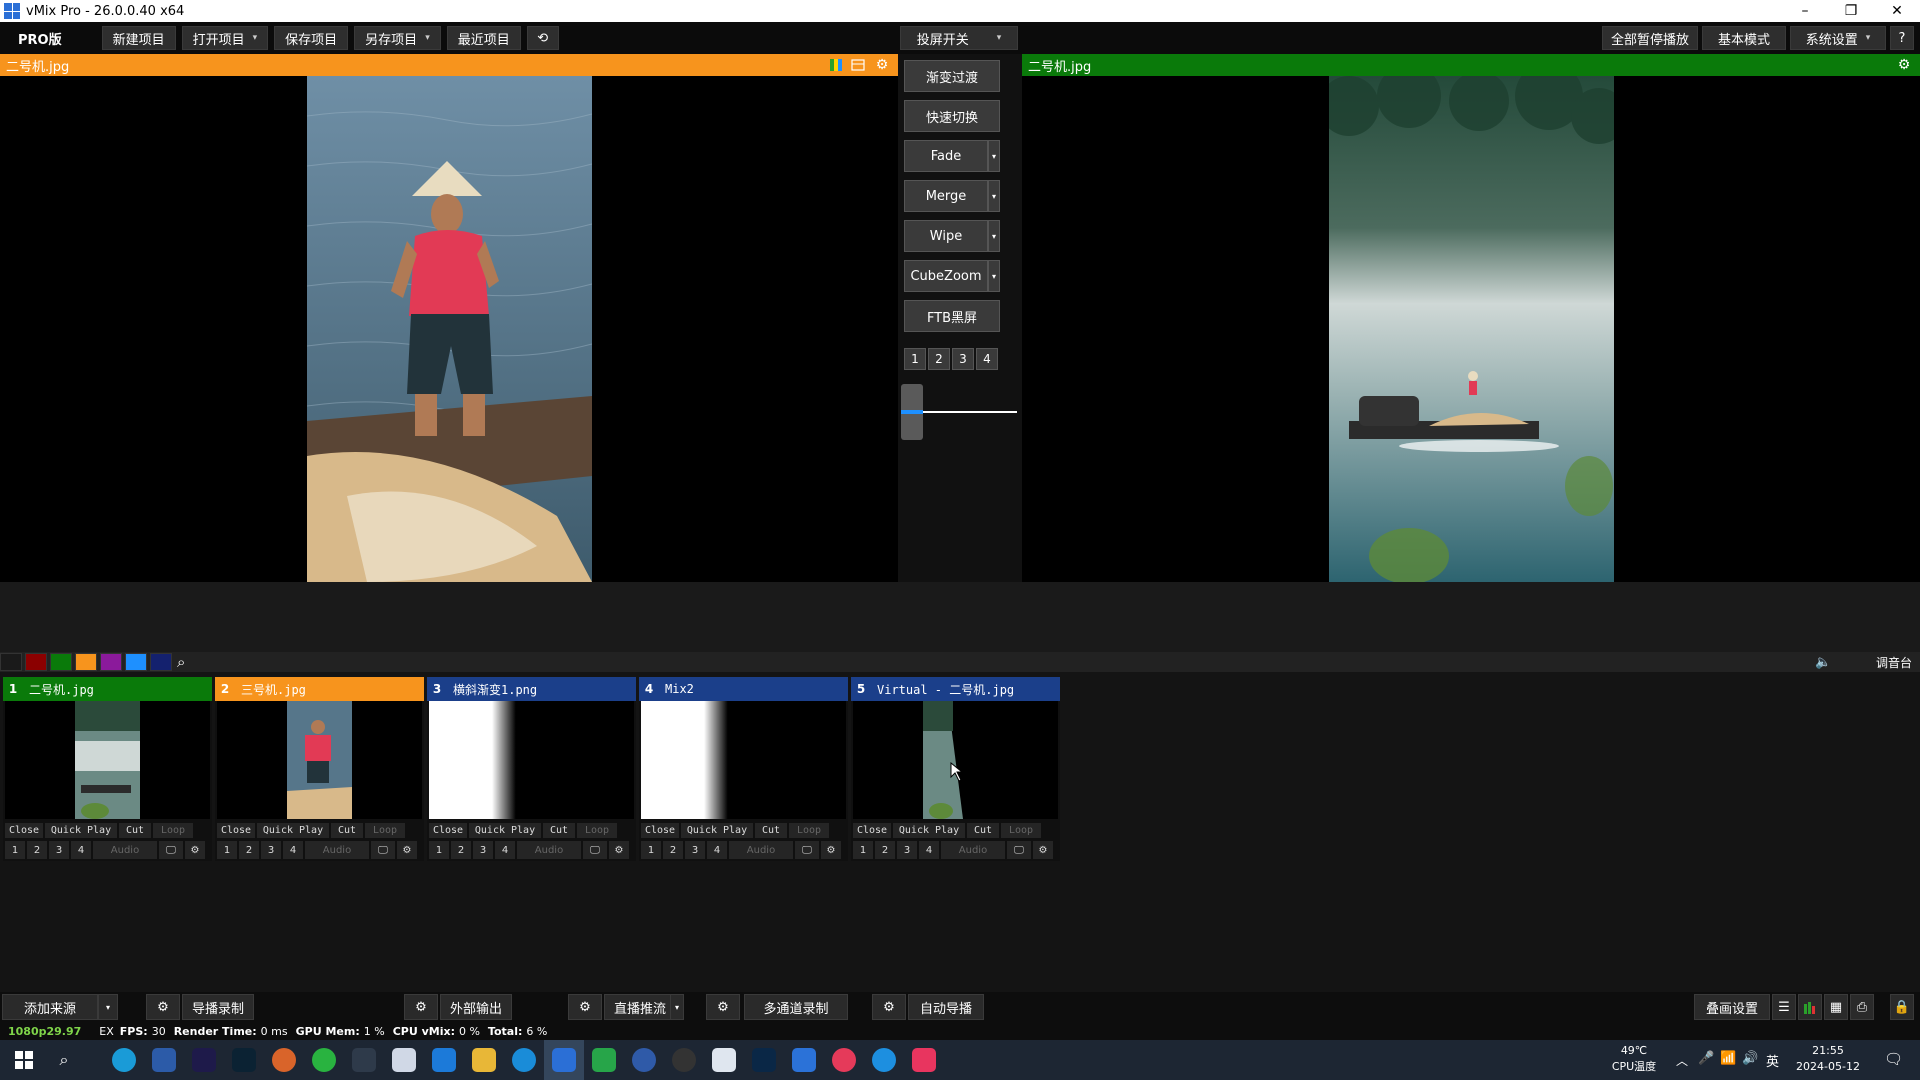 Image resolution: width=1920 pixels, height=1080 pixels. I want to click on wipe-button: Wipe, so click(946, 236).